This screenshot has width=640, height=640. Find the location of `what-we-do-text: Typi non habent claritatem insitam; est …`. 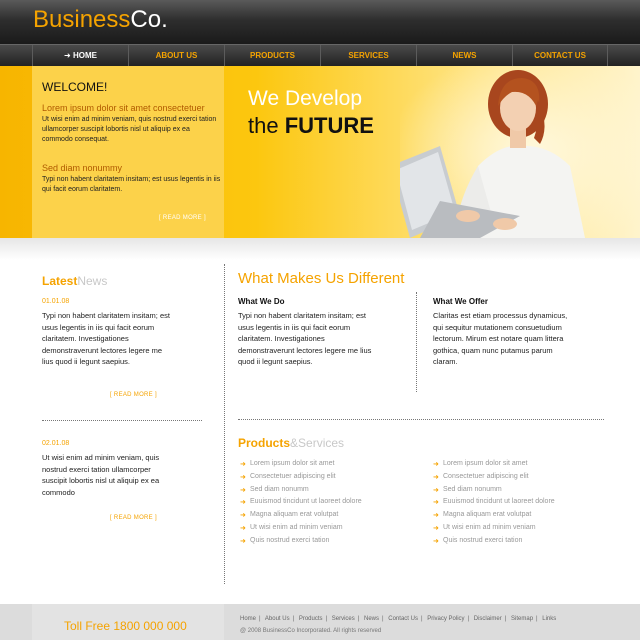

what-we-do-text: Typi non habent claritatem insitam; est … is located at coordinates (305, 338).